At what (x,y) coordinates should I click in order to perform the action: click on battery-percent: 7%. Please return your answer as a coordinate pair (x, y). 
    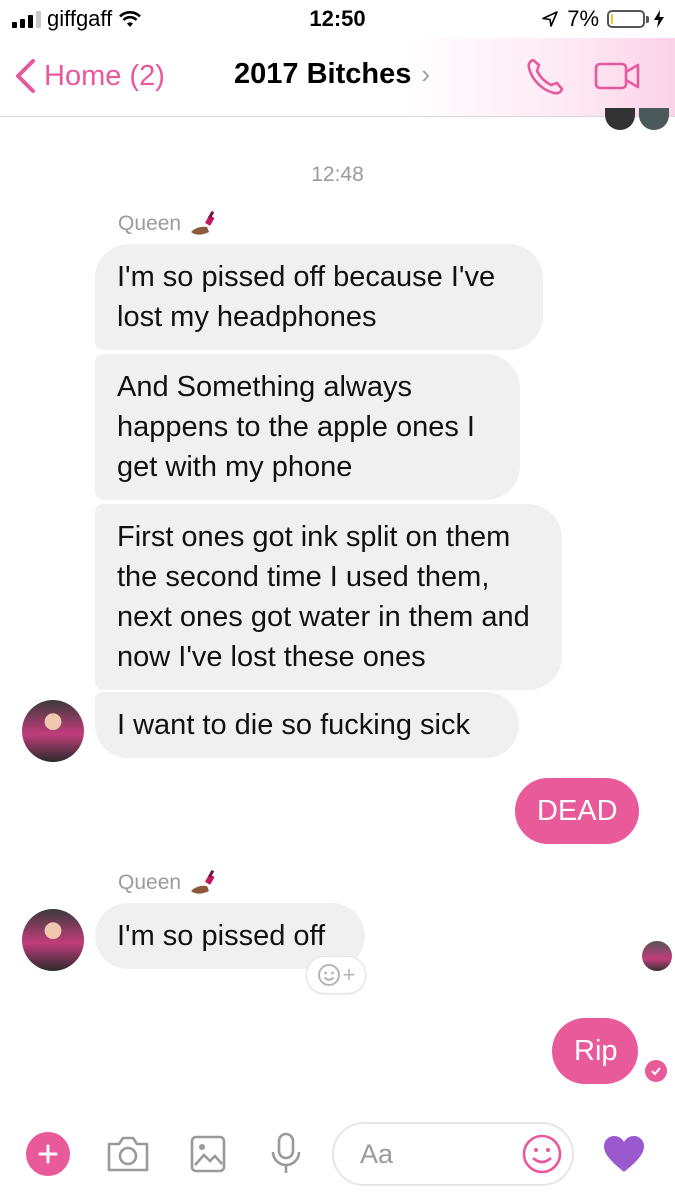
    Looking at the image, I should click on (583, 18).